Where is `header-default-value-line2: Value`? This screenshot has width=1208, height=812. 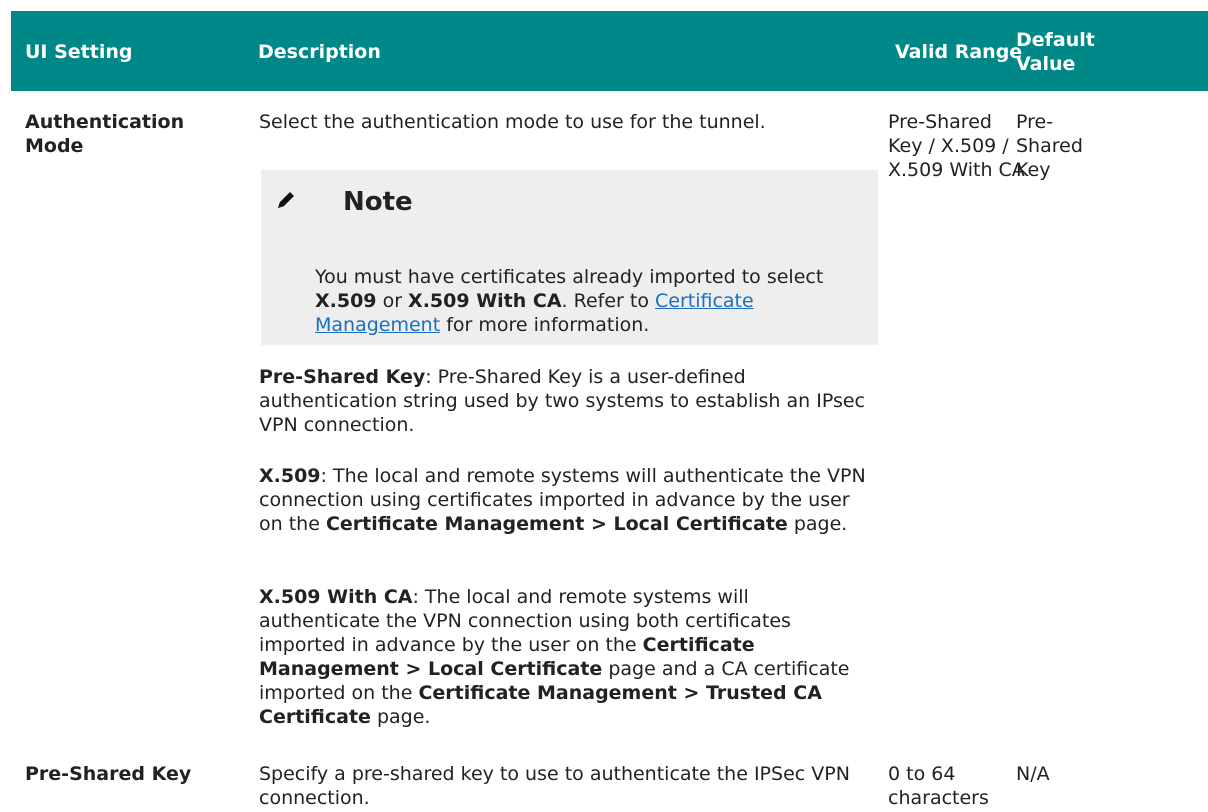 header-default-value-line2: Value is located at coordinates (1046, 64).